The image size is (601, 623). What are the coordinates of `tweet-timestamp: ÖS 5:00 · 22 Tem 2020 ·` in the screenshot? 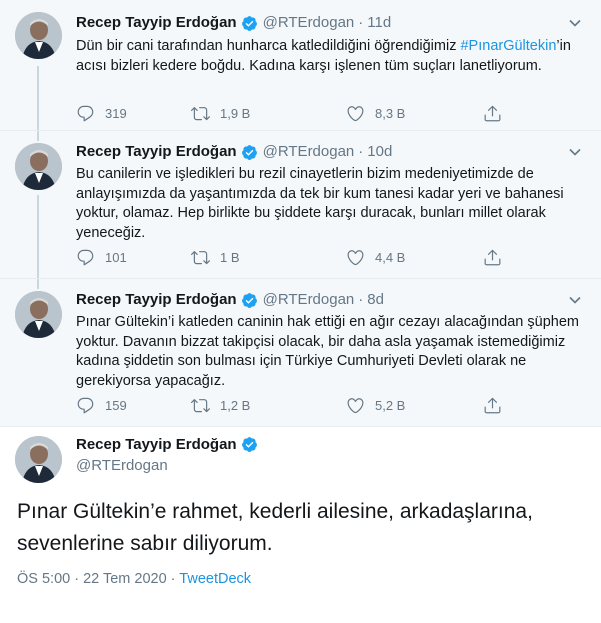 It's located at (98, 579).